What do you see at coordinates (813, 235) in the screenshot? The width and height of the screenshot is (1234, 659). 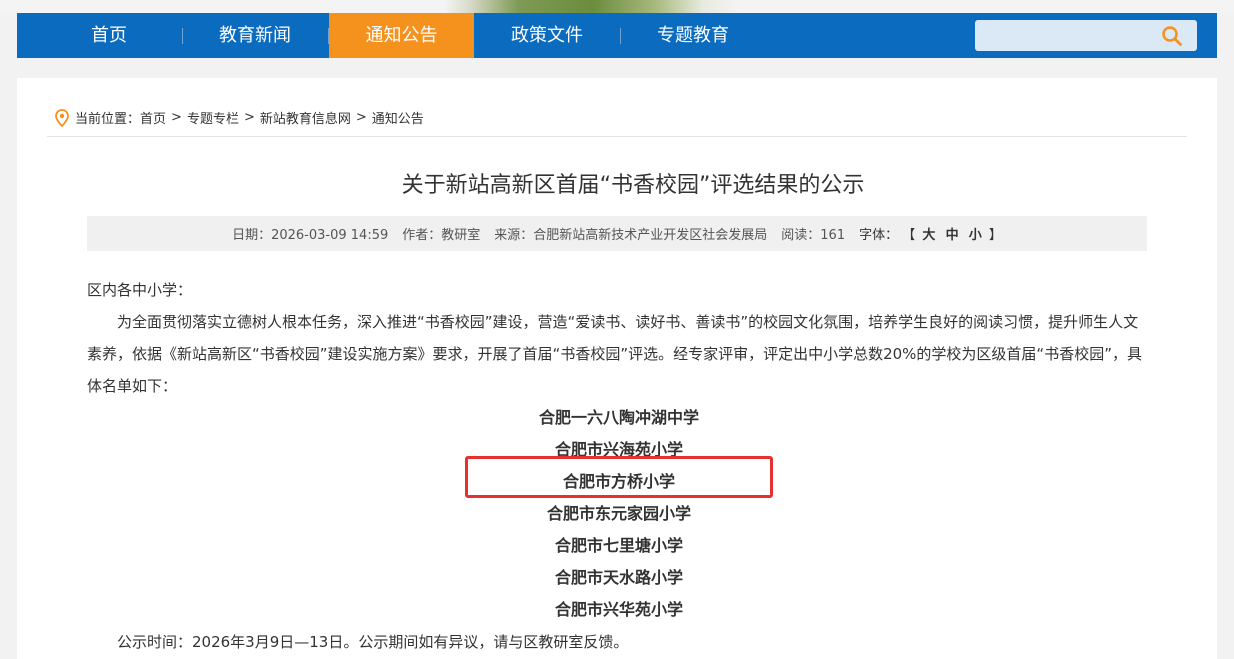 I see `meta-reads: 阅读：161` at bounding box center [813, 235].